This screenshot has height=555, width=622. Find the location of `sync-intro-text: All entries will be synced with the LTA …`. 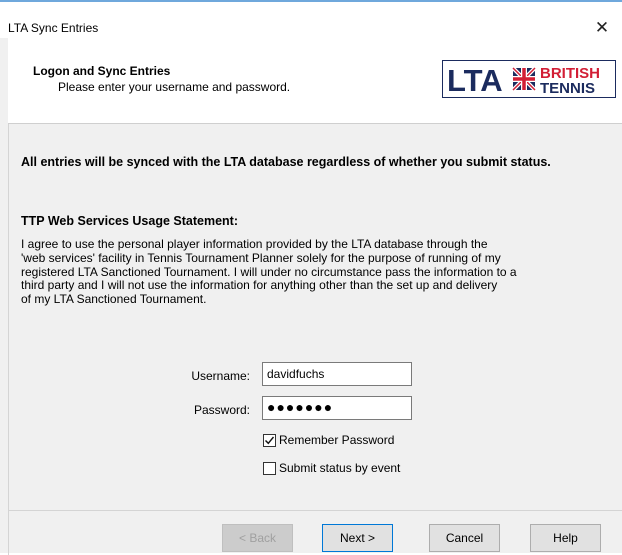

sync-intro-text: All entries will be synced with the LTA … is located at coordinates (286, 162).